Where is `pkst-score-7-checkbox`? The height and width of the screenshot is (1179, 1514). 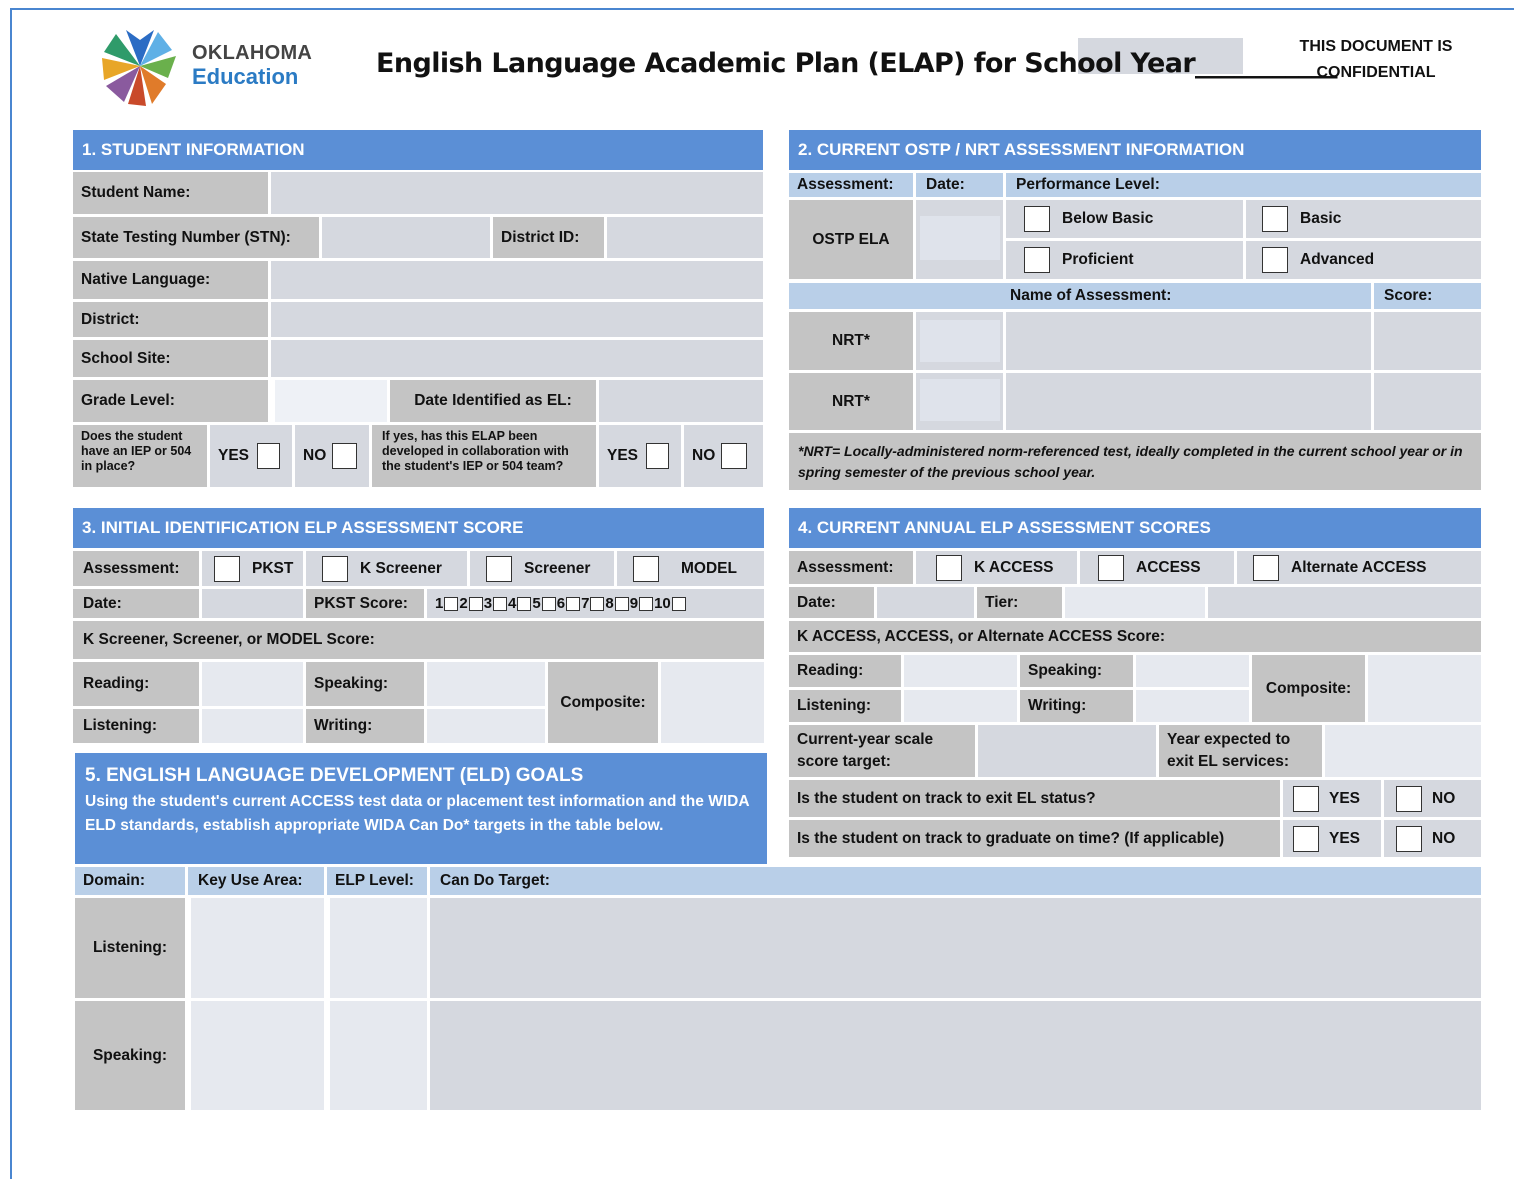 pkst-score-7-checkbox is located at coordinates (597, 603).